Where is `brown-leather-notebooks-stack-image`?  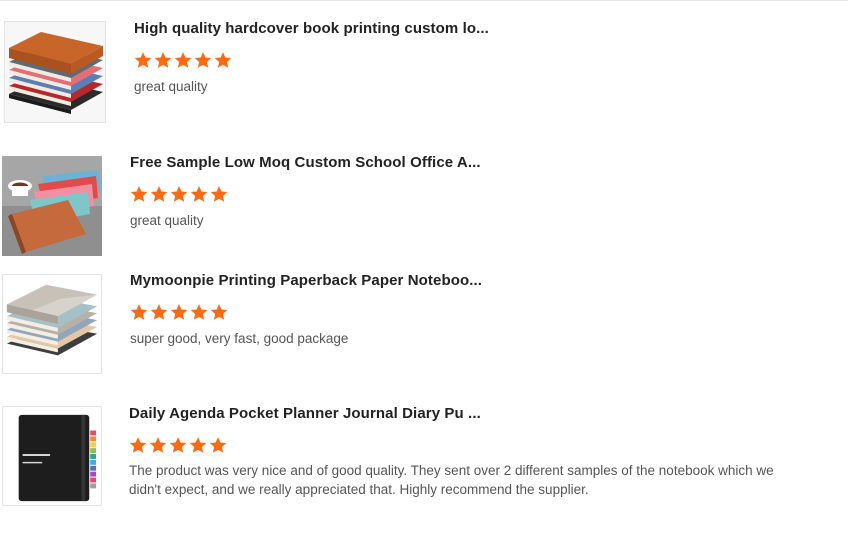 brown-leather-notebooks-stack-image is located at coordinates (55, 72).